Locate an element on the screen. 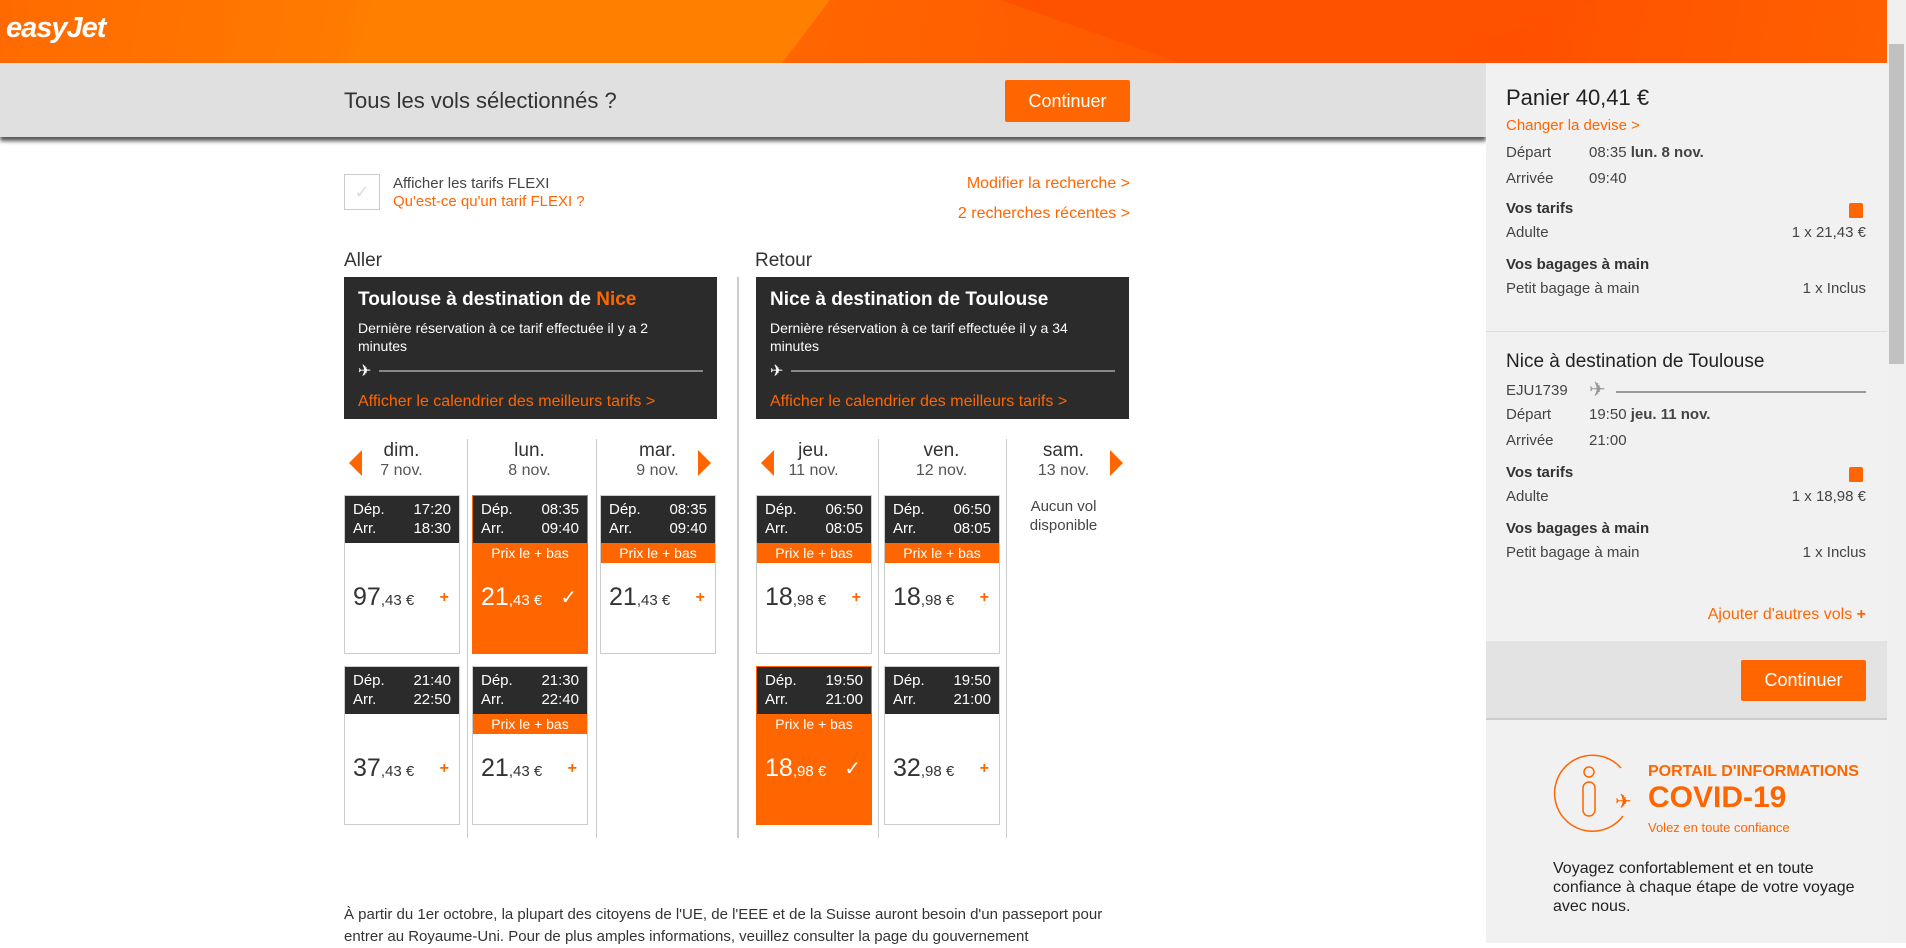  price-decimal: ,98 € is located at coordinates (809, 771).